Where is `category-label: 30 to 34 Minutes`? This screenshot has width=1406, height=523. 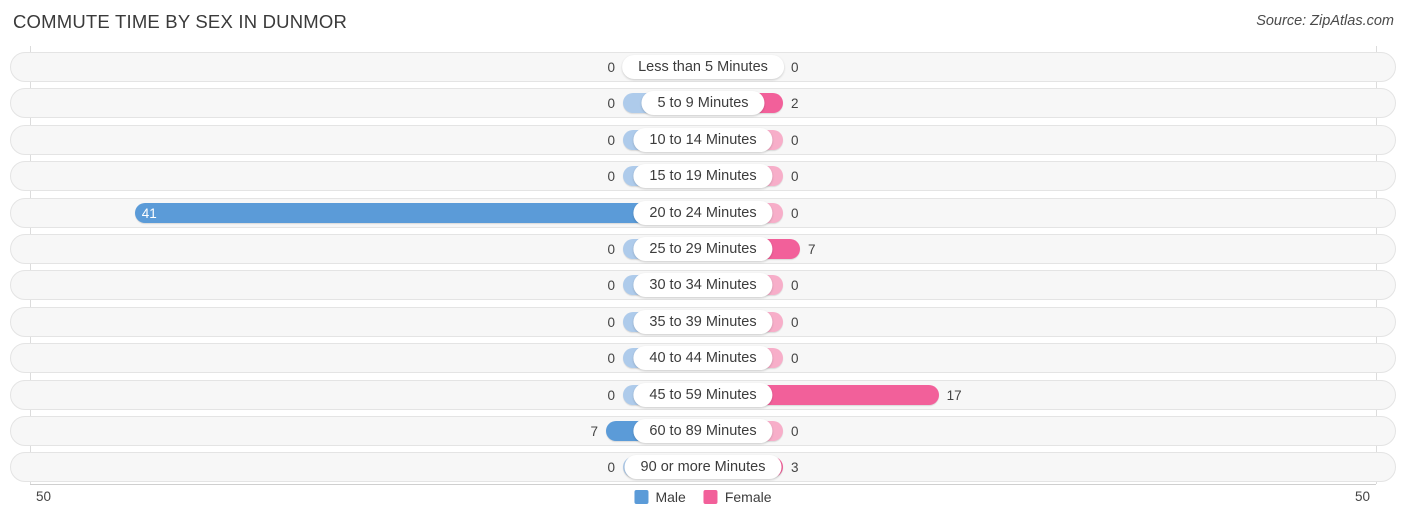
category-label: 30 to 34 Minutes is located at coordinates (703, 285).